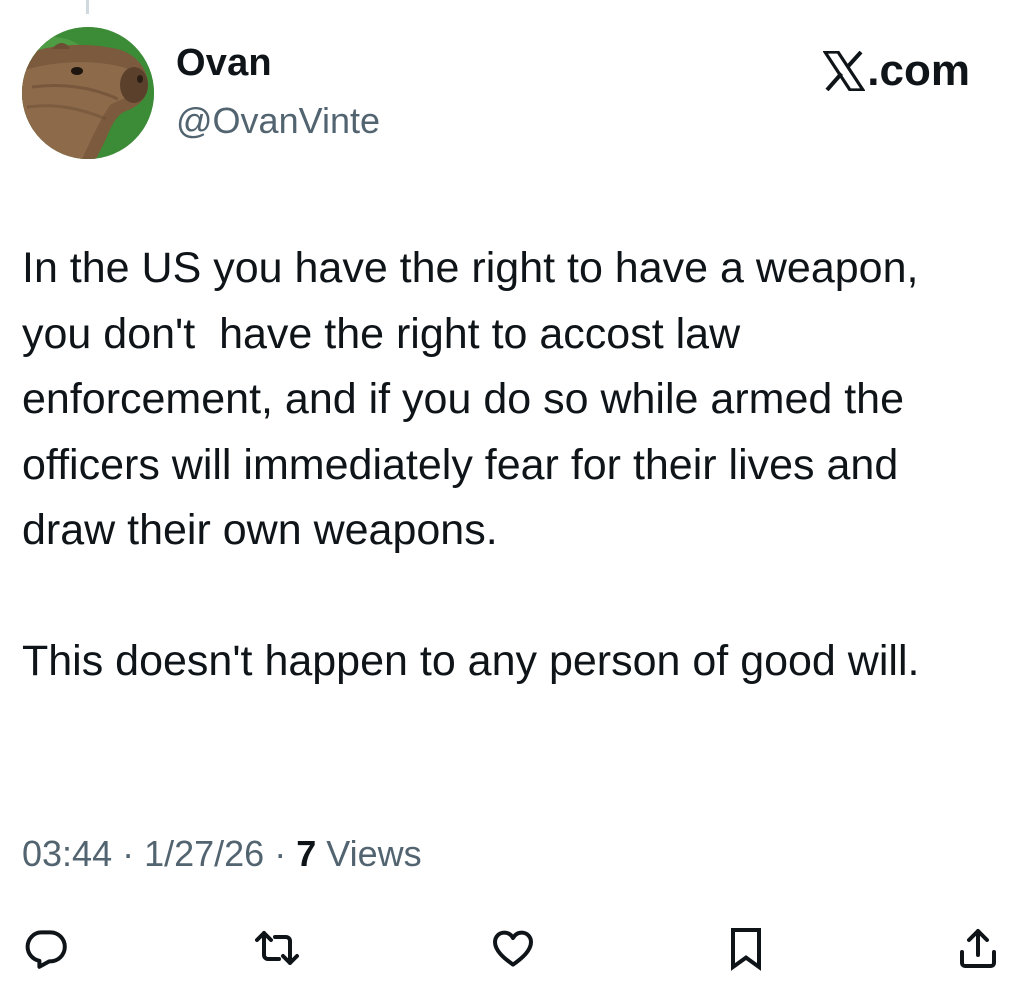 The height and width of the screenshot is (1008, 1024). Describe the element at coordinates (87, 7) in the screenshot. I see `thread-connector-line` at that location.